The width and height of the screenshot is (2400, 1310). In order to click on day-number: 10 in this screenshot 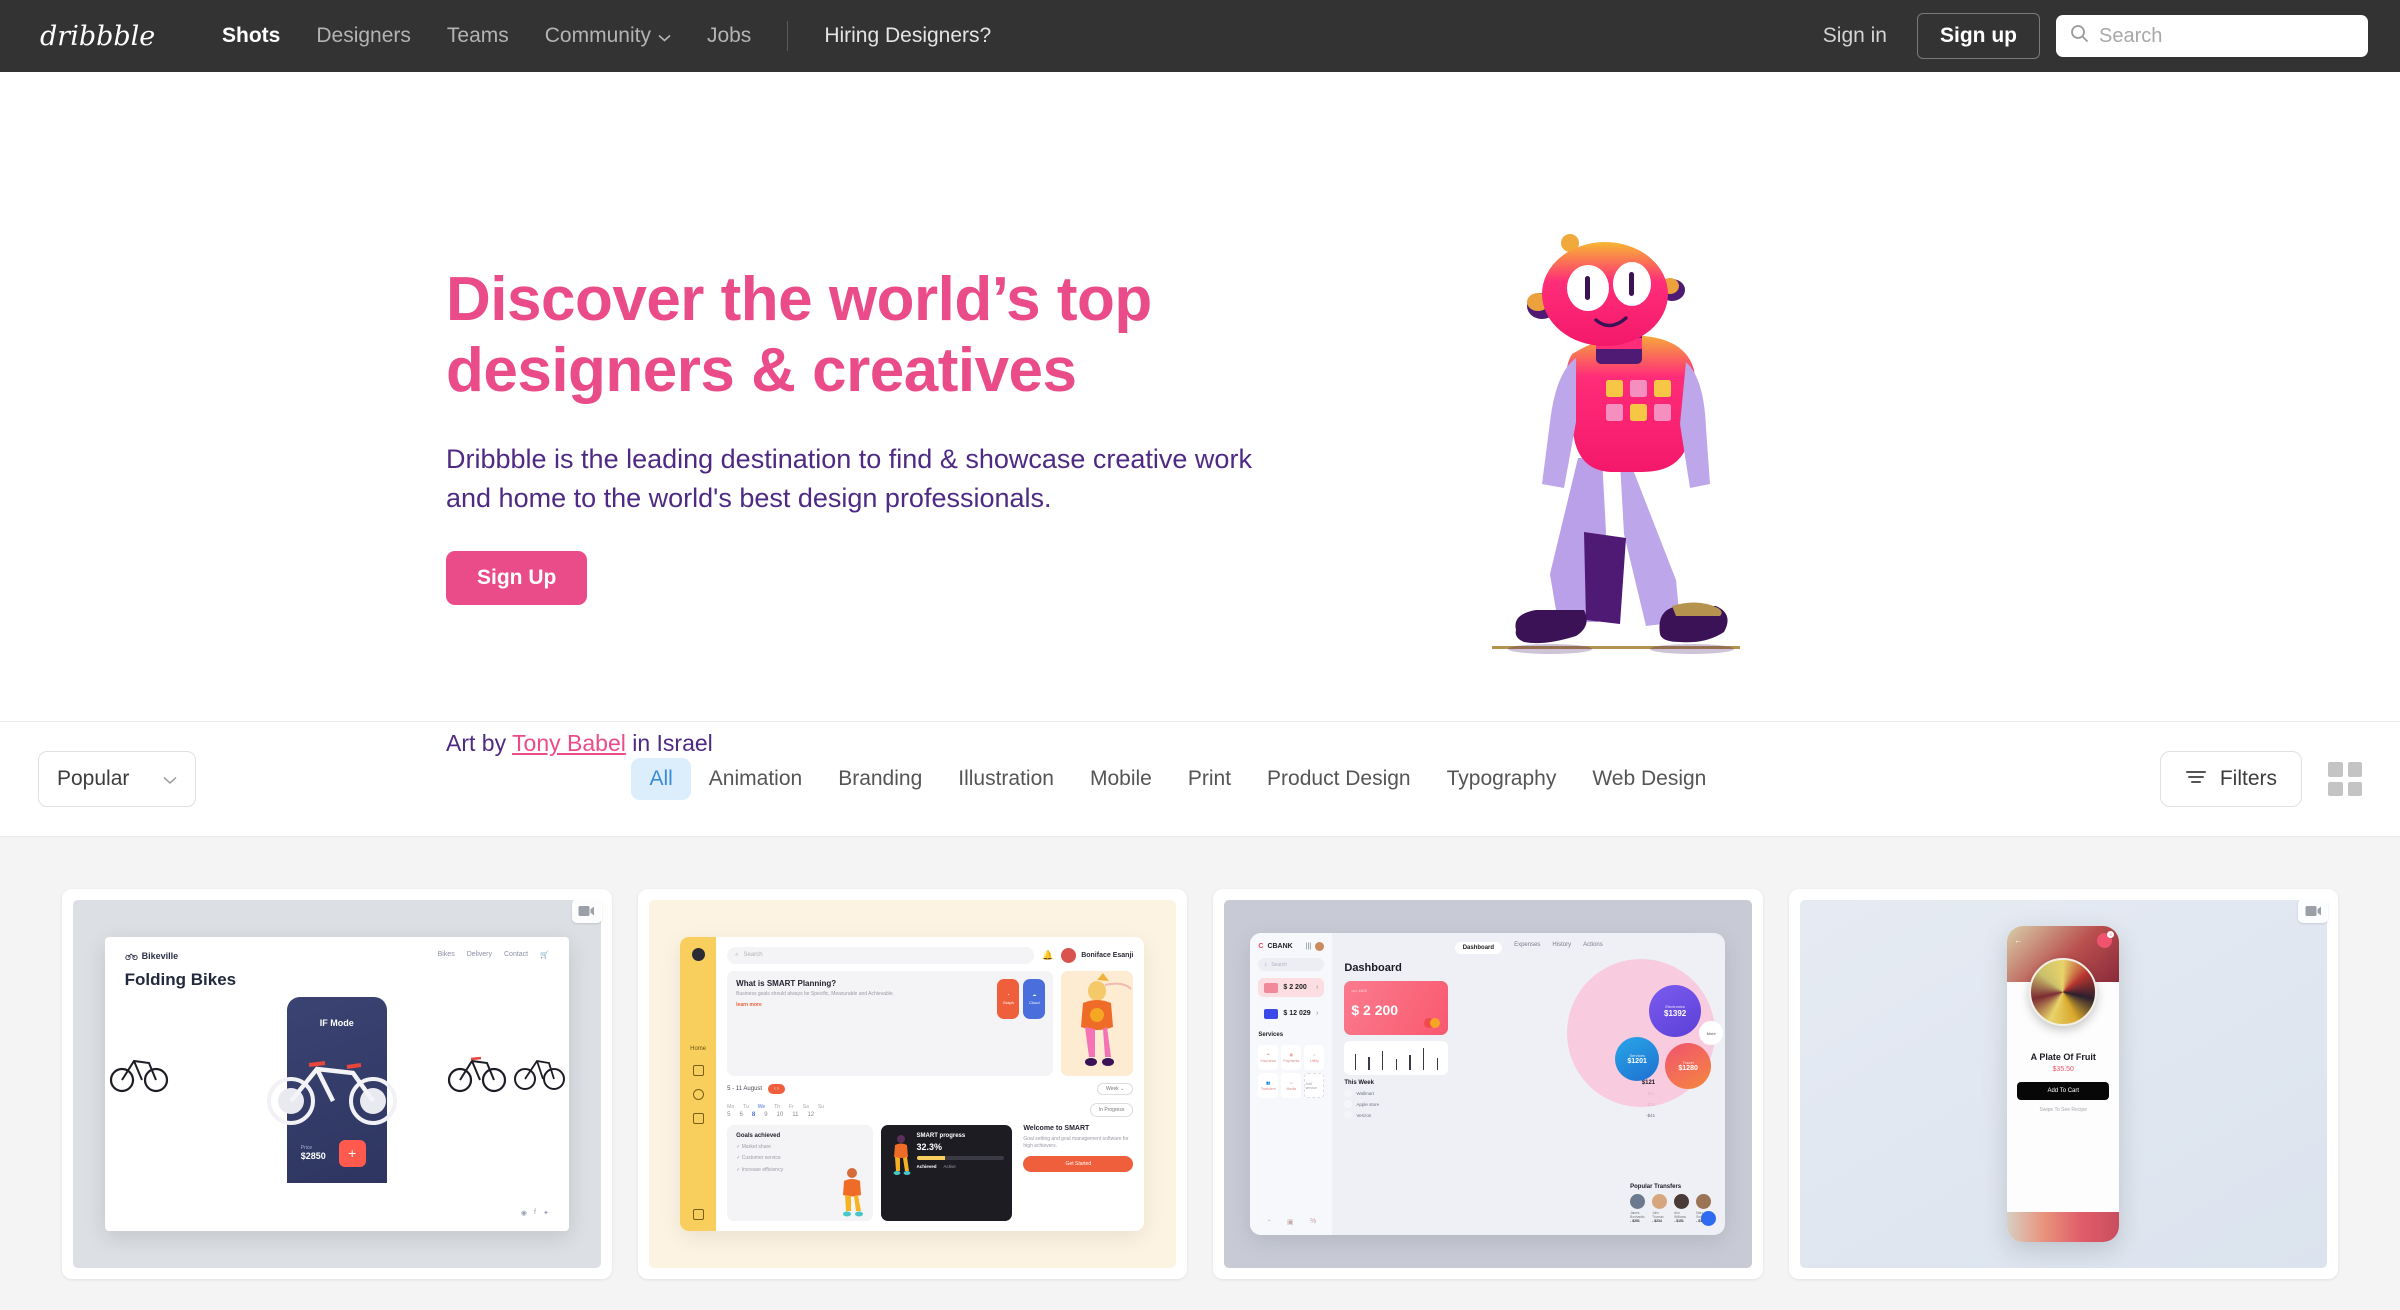, I will do `click(780, 1115)`.